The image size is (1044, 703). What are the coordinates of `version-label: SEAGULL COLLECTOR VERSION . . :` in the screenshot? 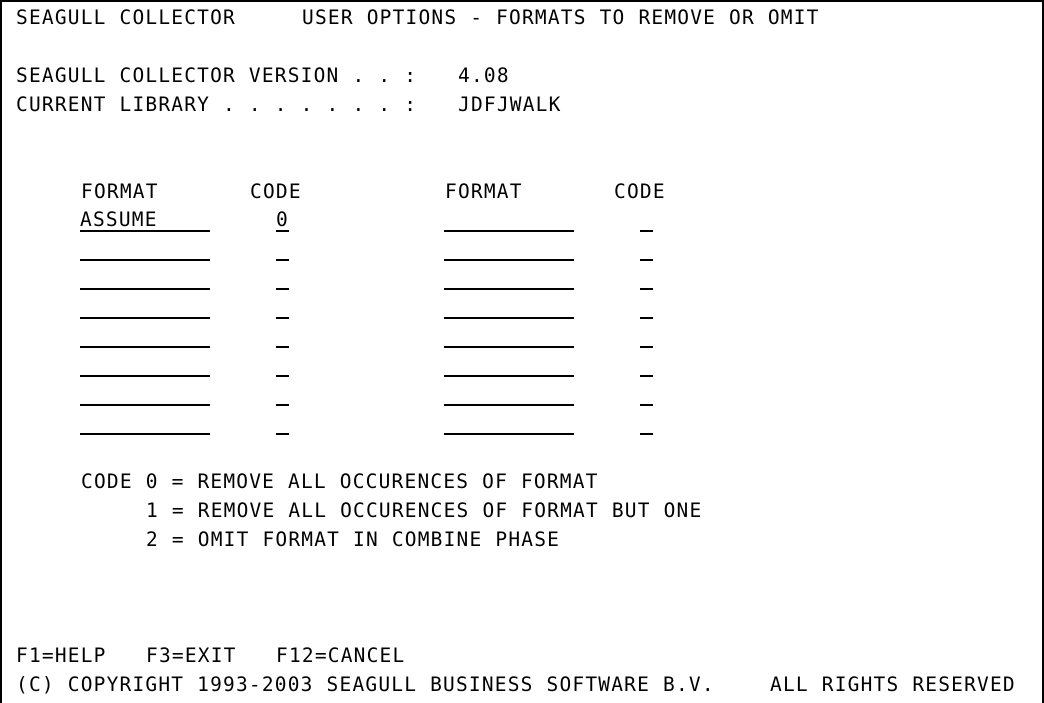 It's located at (217, 75).